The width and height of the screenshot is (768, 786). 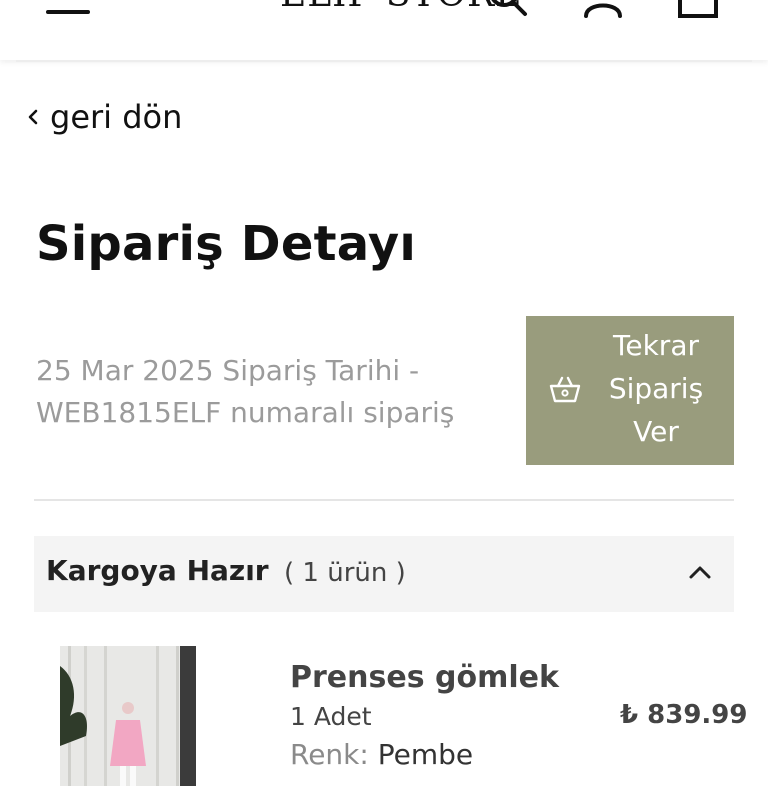 What do you see at coordinates (384, 30) in the screenshot?
I see `site-header: ELIF STORE` at bounding box center [384, 30].